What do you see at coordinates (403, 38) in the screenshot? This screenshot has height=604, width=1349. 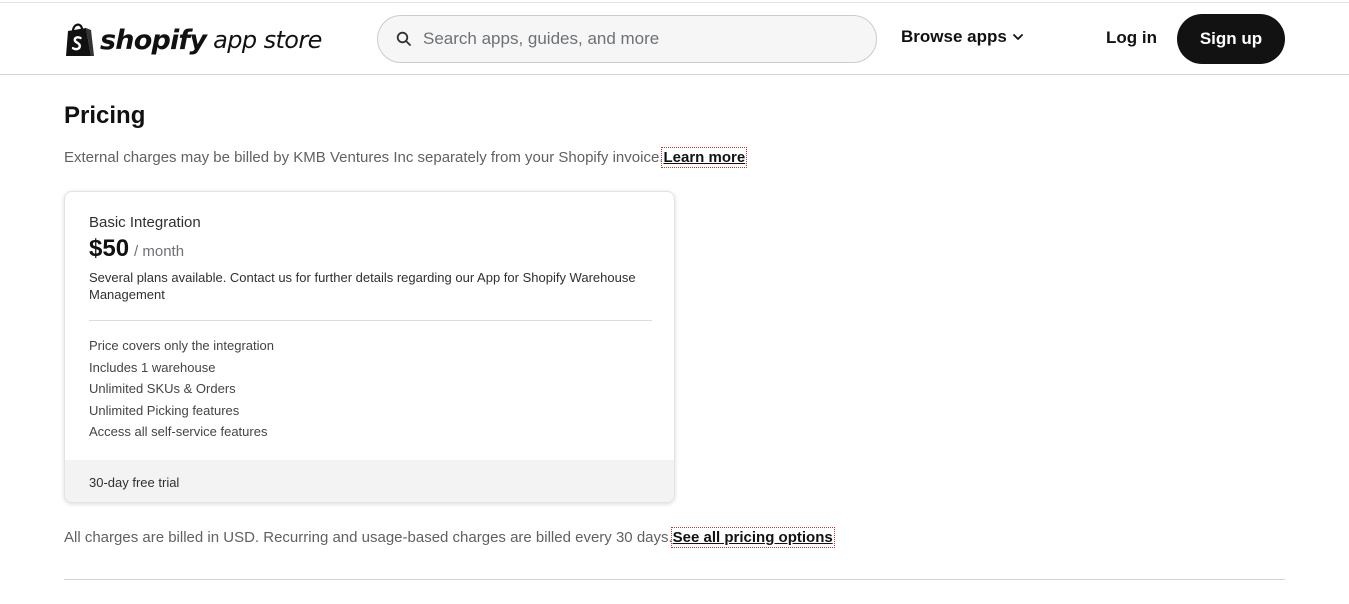 I see `search-icon` at bounding box center [403, 38].